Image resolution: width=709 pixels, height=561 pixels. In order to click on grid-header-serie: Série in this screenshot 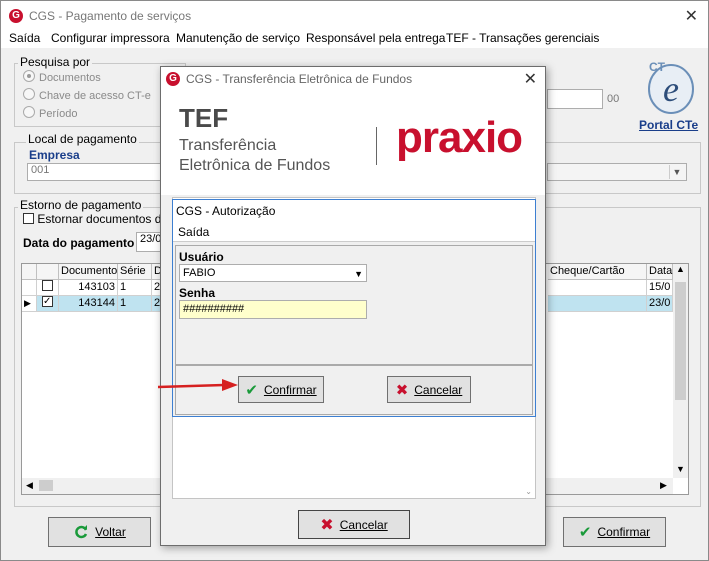, I will do `click(135, 272)`.